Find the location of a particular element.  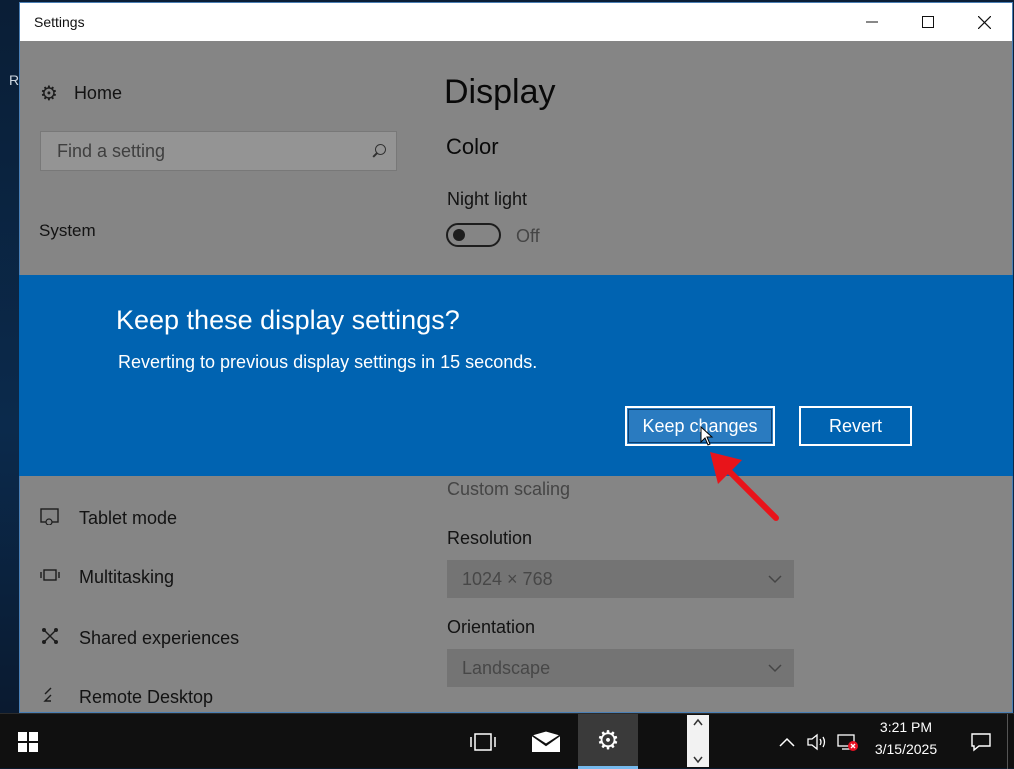

gear-icon: ⚙ is located at coordinates (608, 739).